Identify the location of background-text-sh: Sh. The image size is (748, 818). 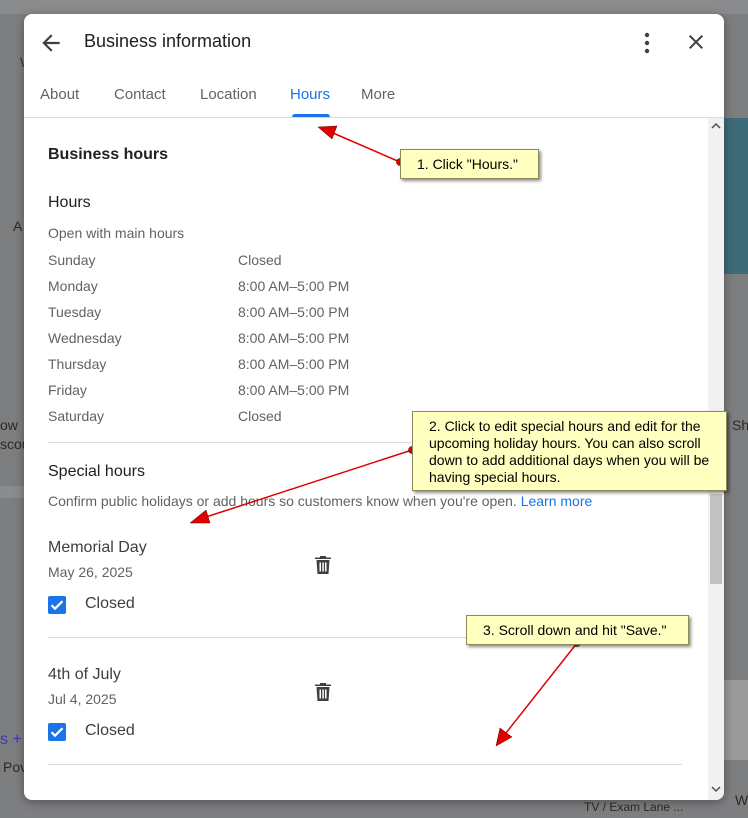
(740, 425).